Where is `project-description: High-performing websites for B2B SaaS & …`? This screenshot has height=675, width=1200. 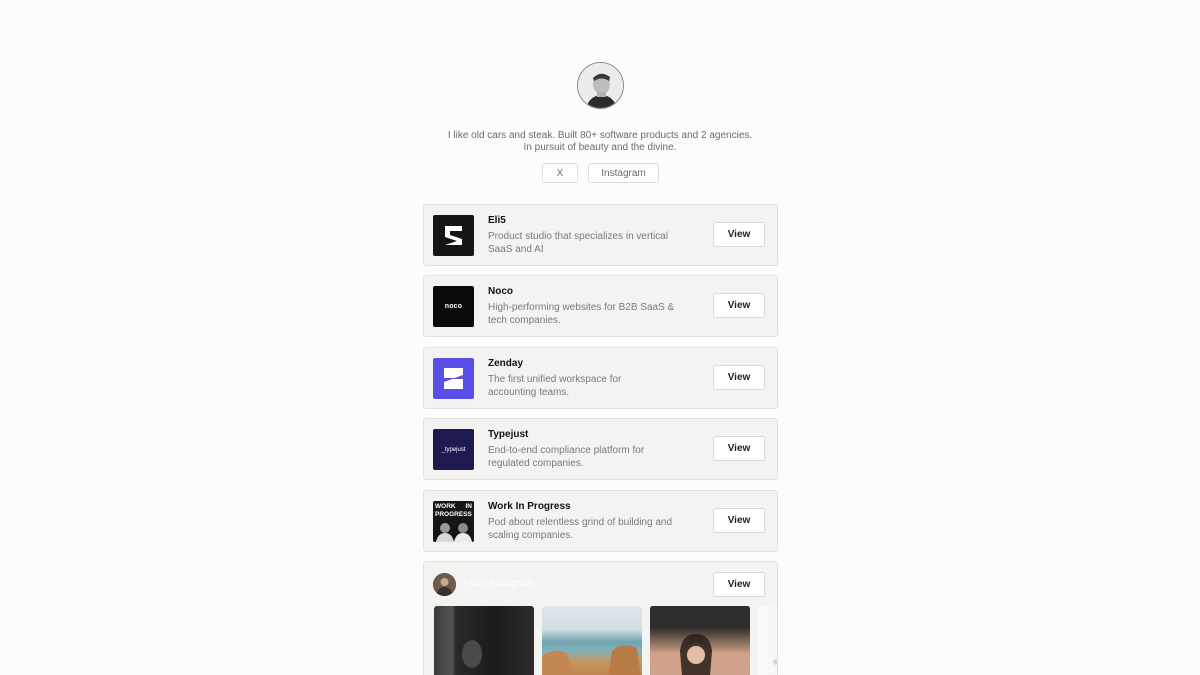
project-description: High-performing websites for B2B SaaS & … is located at coordinates (581, 314).